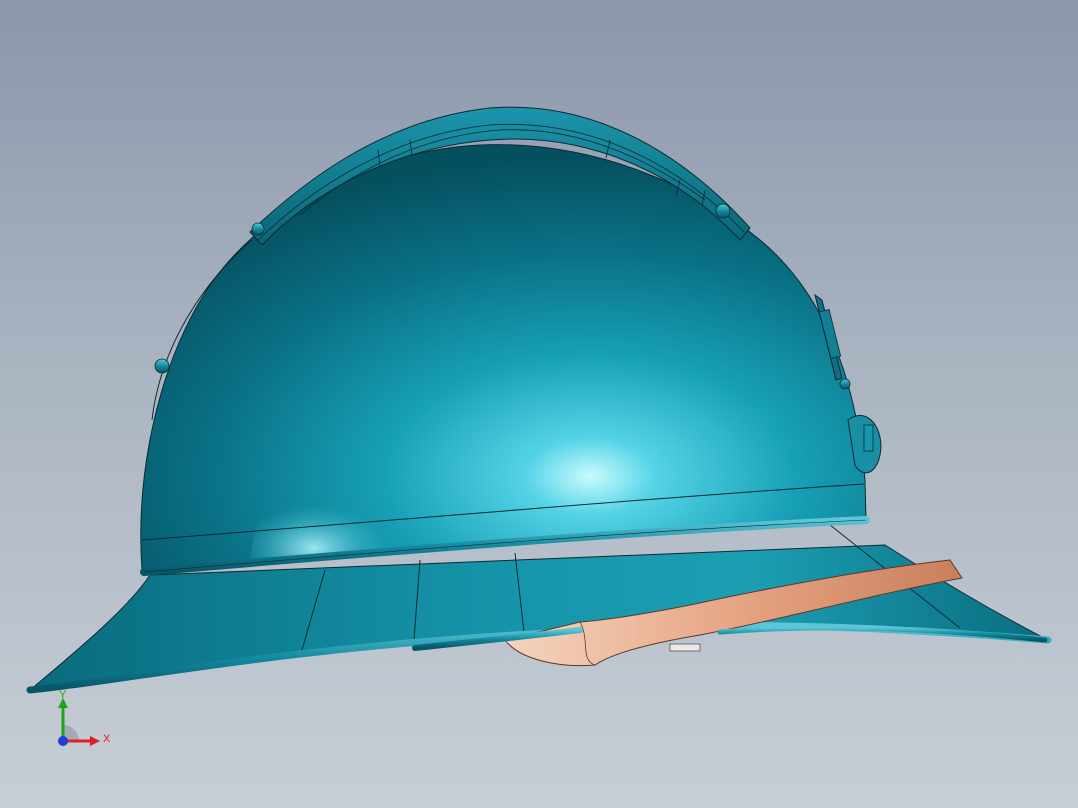 Image resolution: width=1078 pixels, height=808 pixels. I want to click on side-vent-clip, so click(868, 438).